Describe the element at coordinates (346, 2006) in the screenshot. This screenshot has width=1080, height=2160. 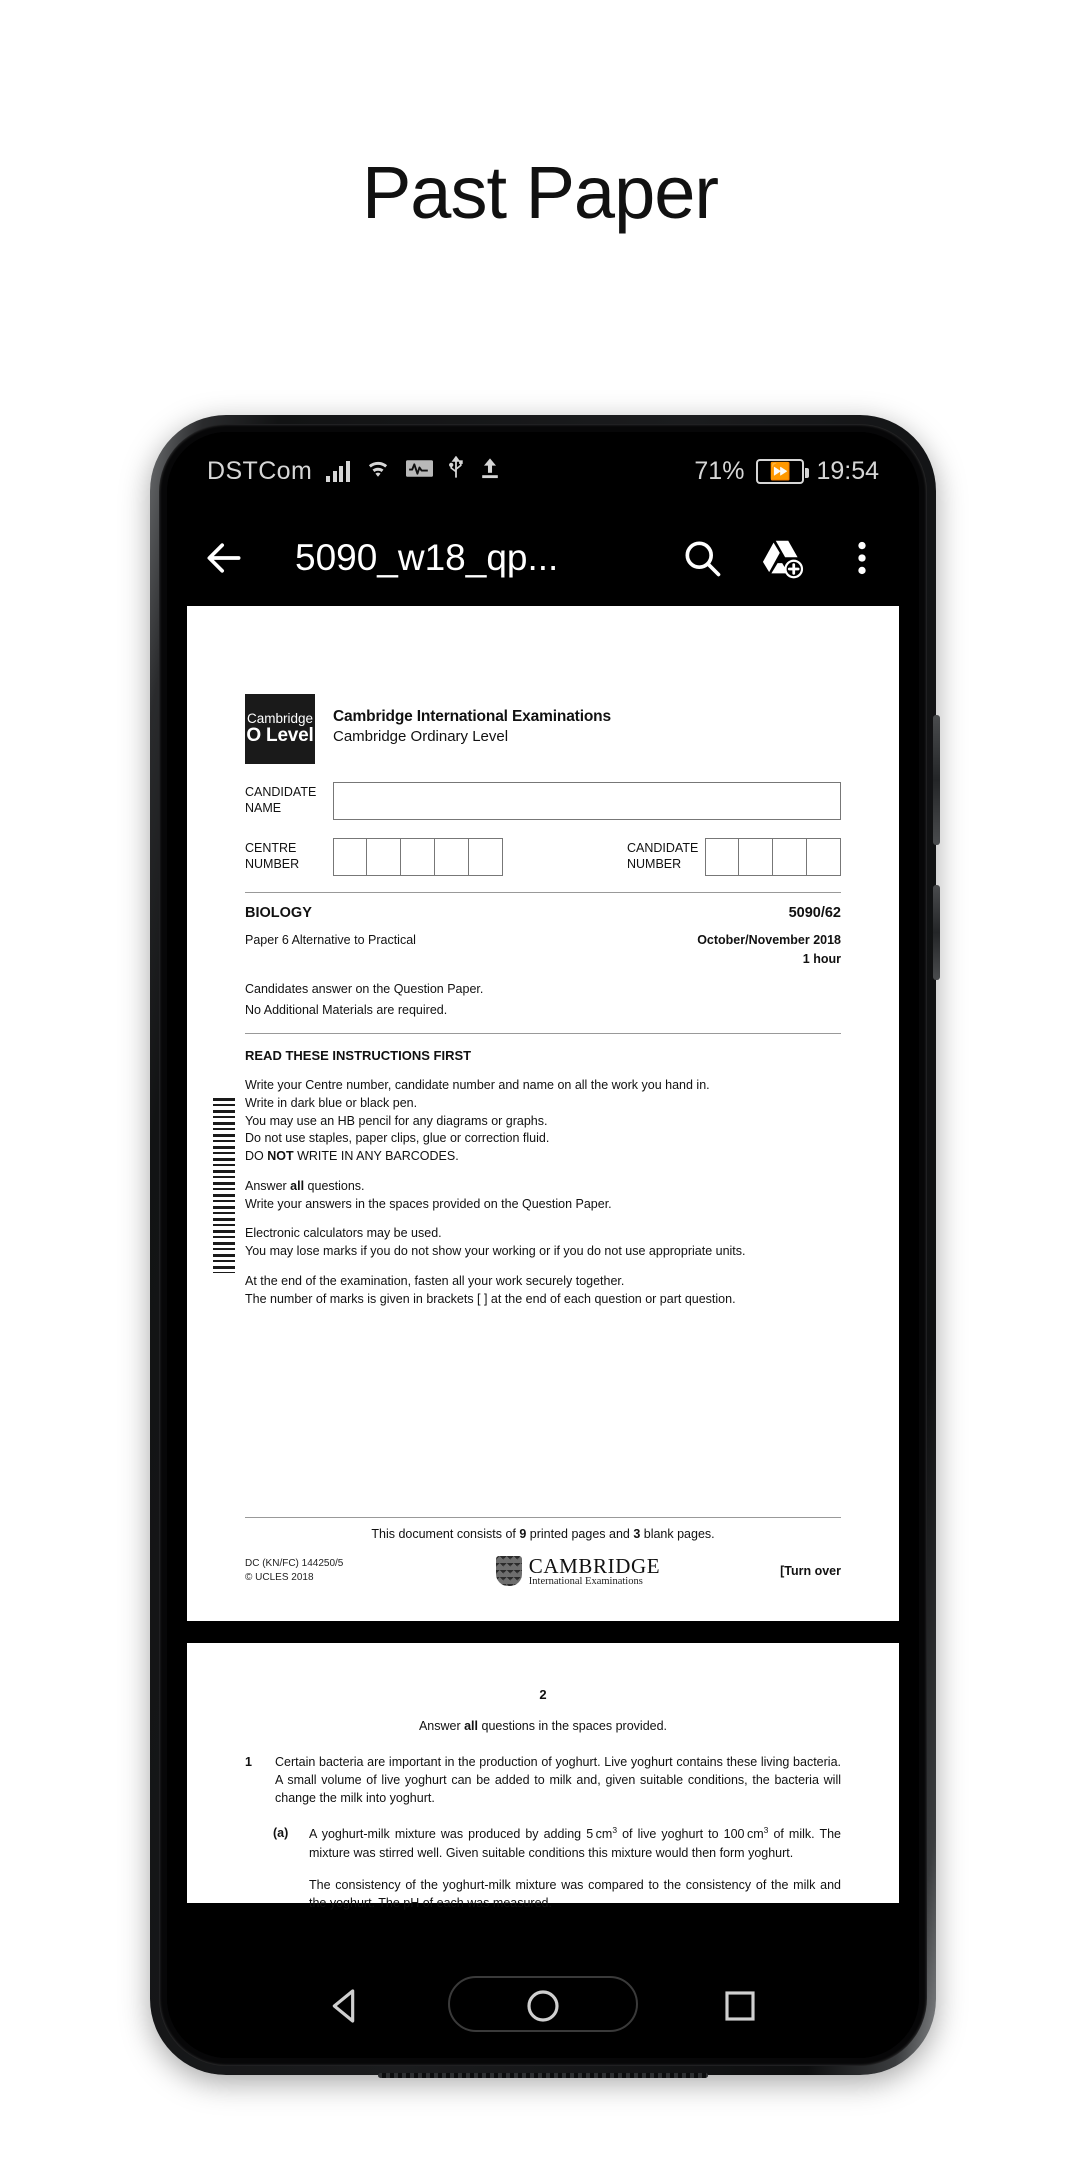
I see `back-triangle-icon` at that location.